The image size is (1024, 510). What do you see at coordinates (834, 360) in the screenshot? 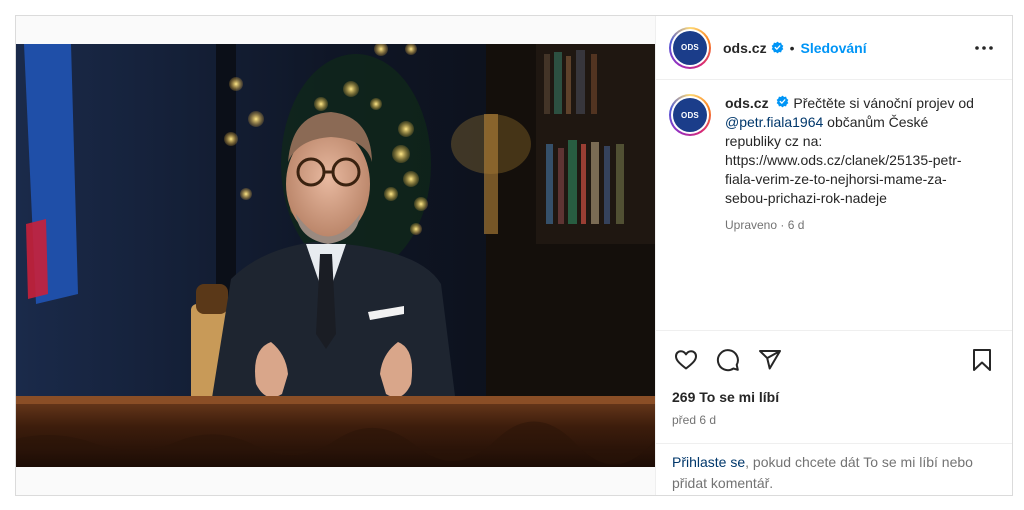
I see `post-actions` at bounding box center [834, 360].